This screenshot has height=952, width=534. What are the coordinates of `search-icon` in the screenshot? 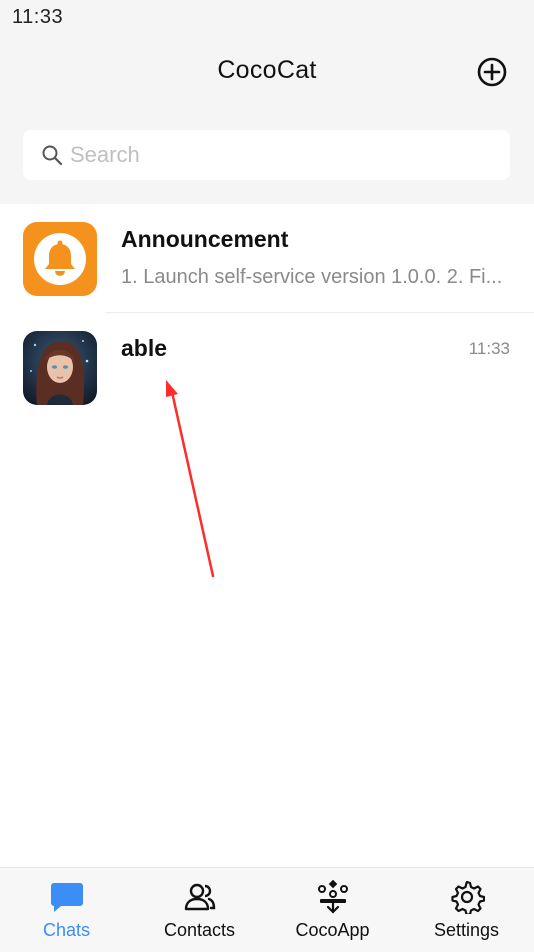 It's located at (52, 155).